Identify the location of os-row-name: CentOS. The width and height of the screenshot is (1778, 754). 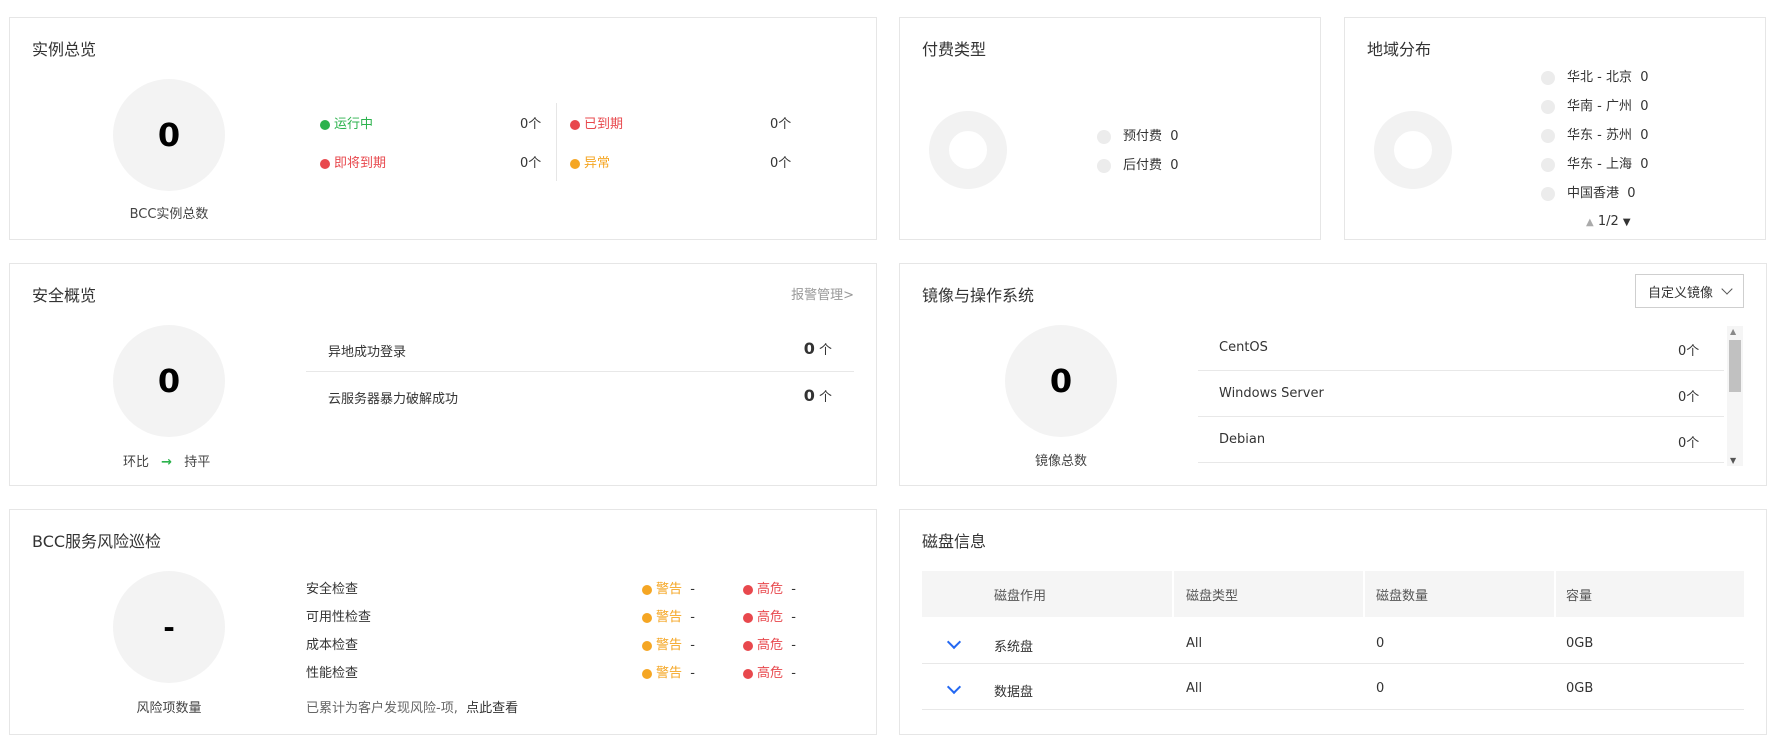
(1243, 347).